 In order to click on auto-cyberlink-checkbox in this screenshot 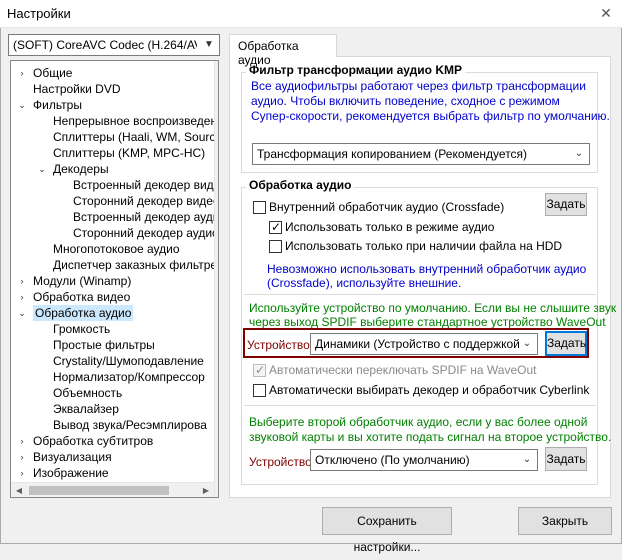, I will do `click(259, 390)`.